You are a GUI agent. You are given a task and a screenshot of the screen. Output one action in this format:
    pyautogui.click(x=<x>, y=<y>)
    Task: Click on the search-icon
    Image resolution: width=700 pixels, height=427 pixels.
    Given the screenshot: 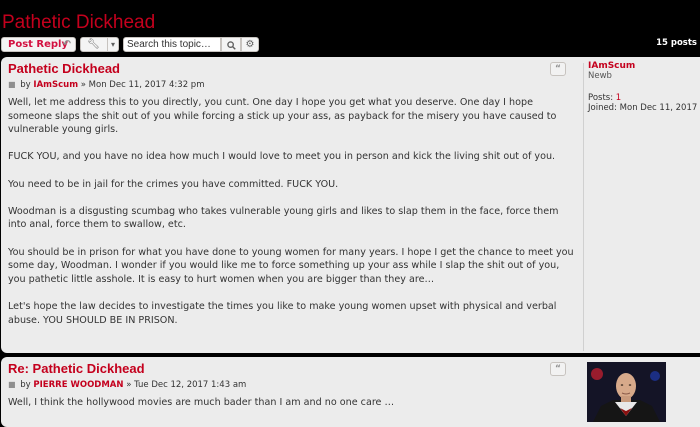 What is the action you would take?
    pyautogui.click(x=231, y=45)
    